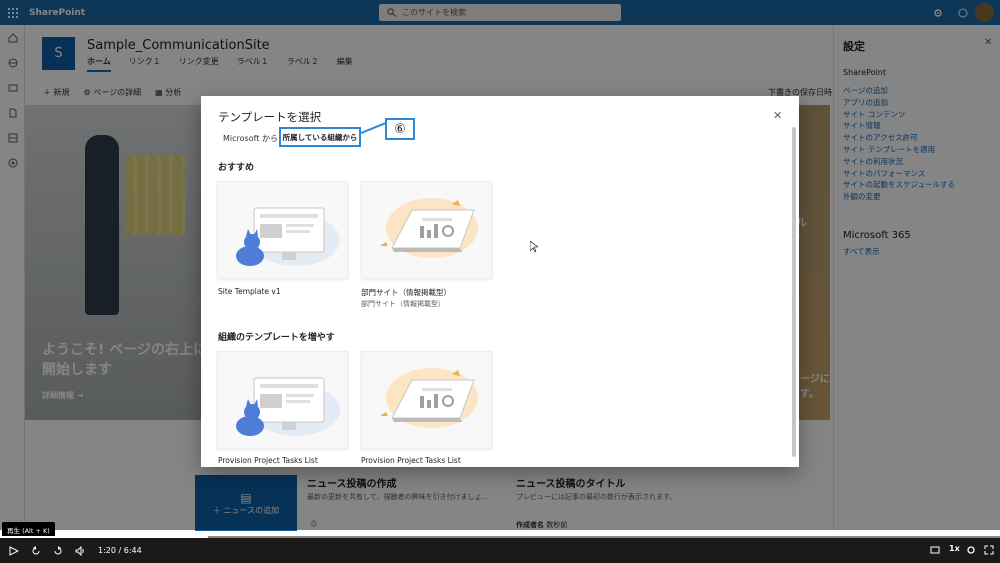  I want to click on card-label-project-tasks-2: Provision Project Tasks List, so click(411, 460).